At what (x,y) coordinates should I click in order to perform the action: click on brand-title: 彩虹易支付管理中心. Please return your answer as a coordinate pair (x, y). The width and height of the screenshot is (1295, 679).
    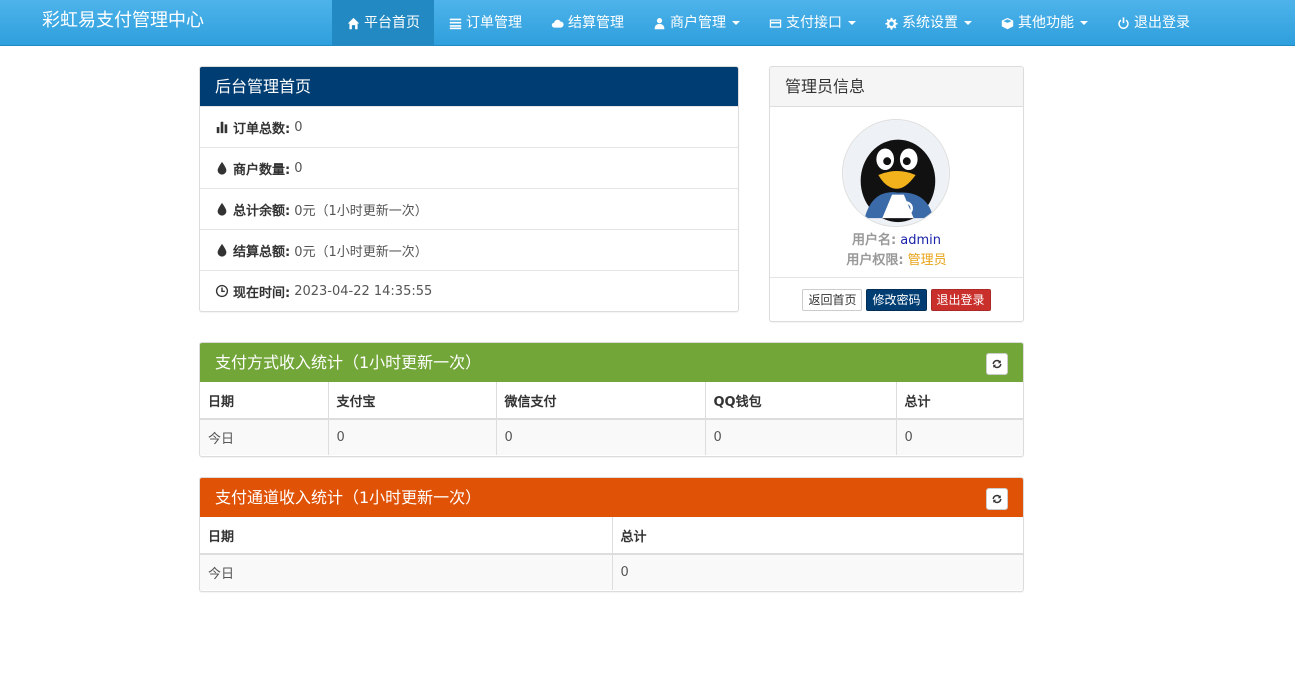
    Looking at the image, I should click on (123, 22).